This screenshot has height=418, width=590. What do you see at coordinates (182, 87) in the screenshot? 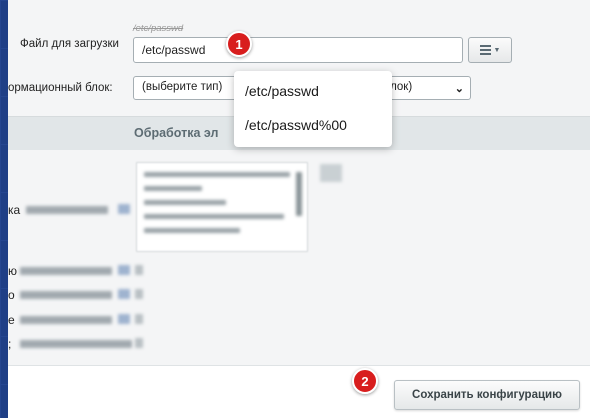
I see `infoblock-select-value: (выберите тип)` at bounding box center [182, 87].